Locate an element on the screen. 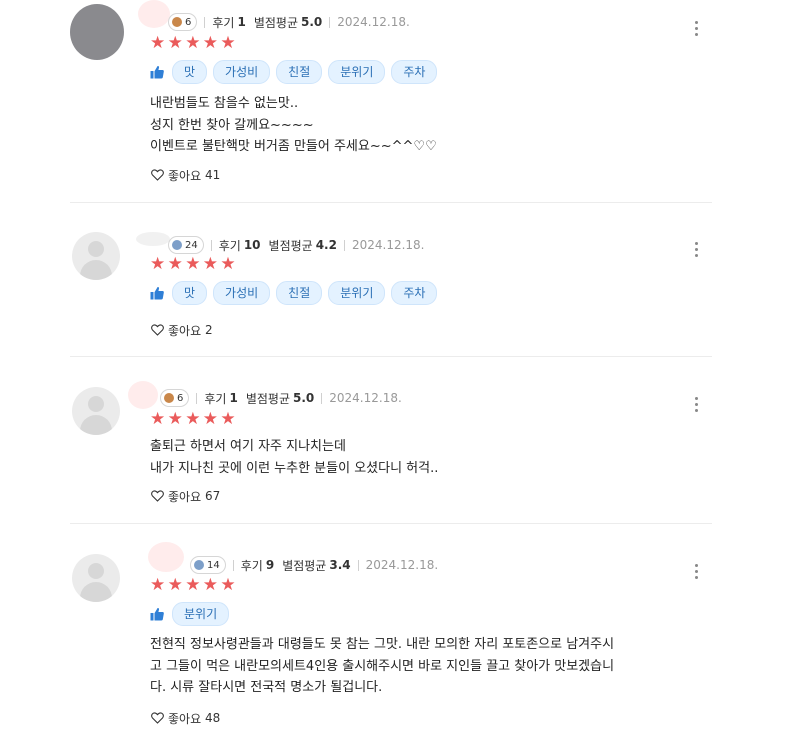  like-button: 좋아요 2 is located at coordinates (182, 330).